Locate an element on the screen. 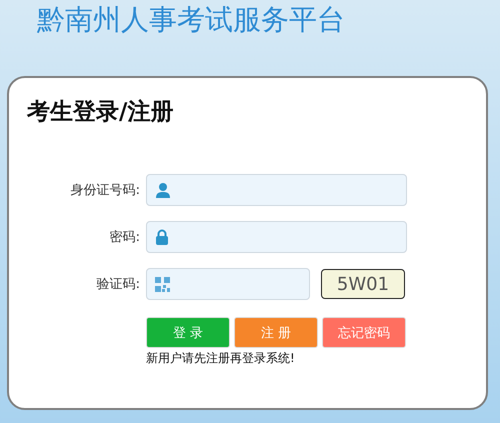 Image resolution: width=500 pixels, height=423 pixels. forgot-password-button: 忘记密码 is located at coordinates (364, 332).